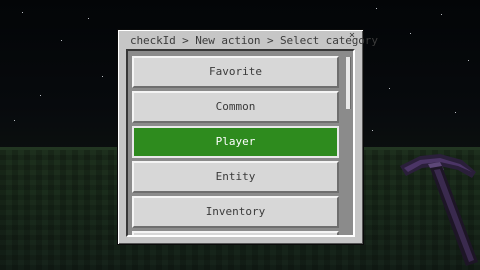  Describe the element at coordinates (254, 40) in the screenshot. I see `dialog-title: checkId > New action > Select category` at that location.